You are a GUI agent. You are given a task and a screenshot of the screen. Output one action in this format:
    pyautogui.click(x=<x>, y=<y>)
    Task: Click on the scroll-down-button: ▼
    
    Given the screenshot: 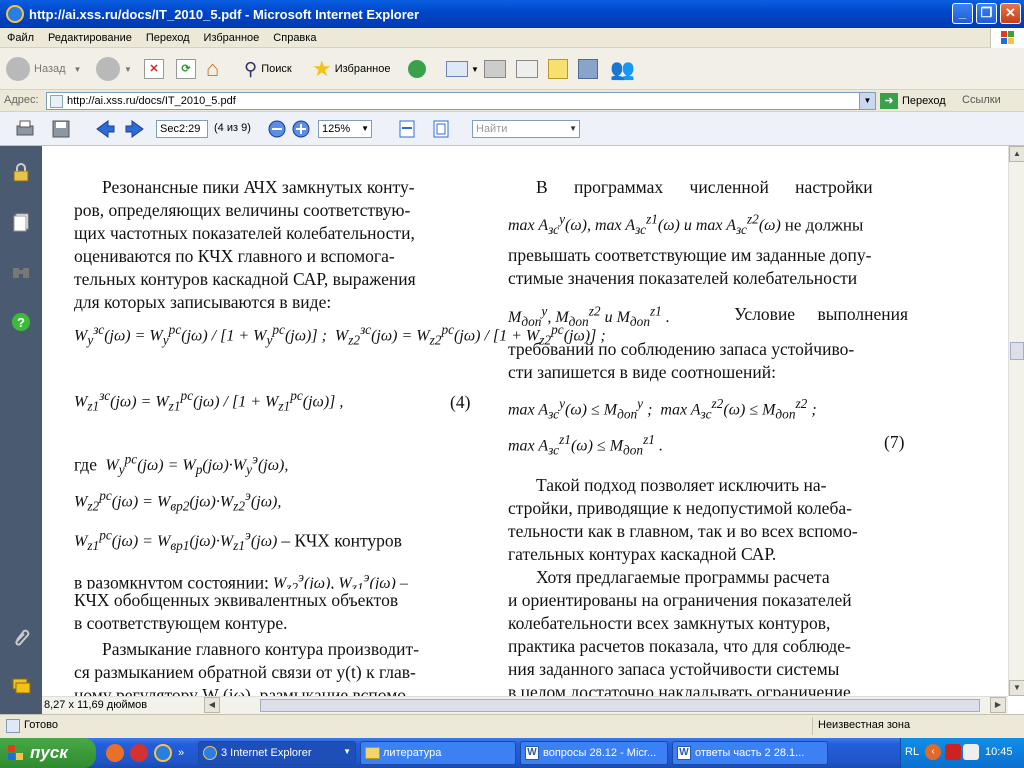 What is the action you would take?
    pyautogui.click(x=1016, y=688)
    